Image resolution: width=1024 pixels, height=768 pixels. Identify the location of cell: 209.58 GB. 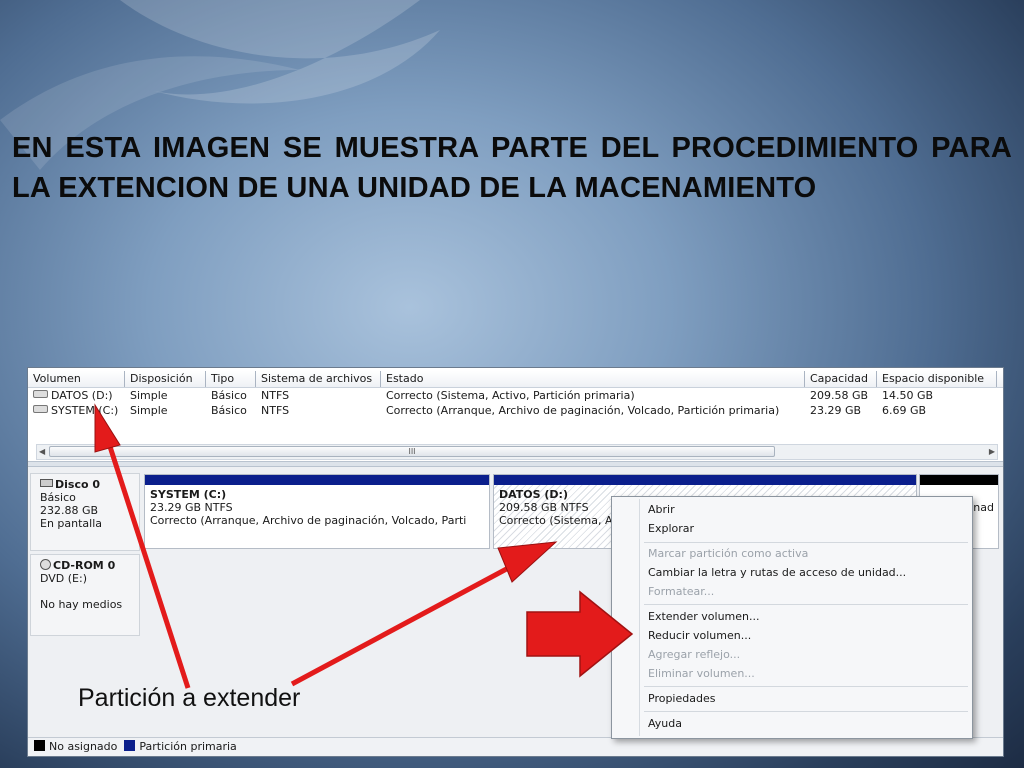
(839, 395).